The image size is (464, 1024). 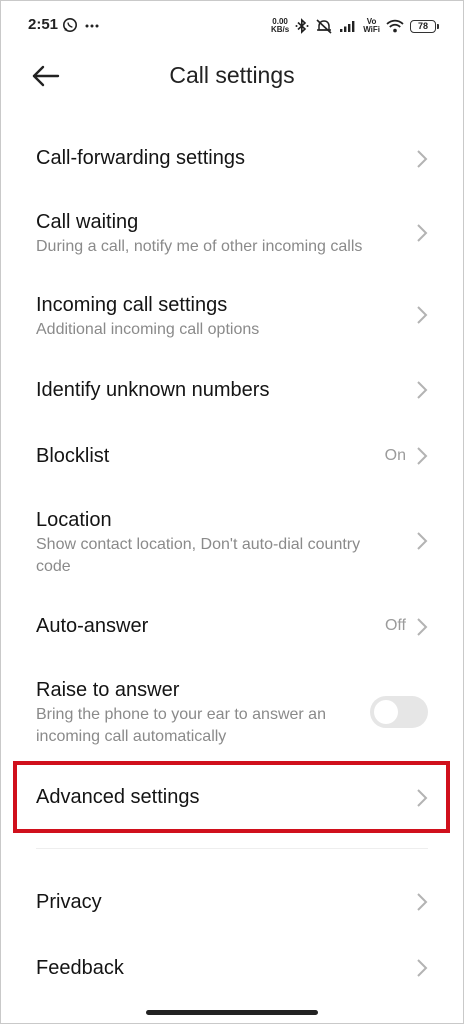 I want to click on battery-icon: 78, so click(x=424, y=26).